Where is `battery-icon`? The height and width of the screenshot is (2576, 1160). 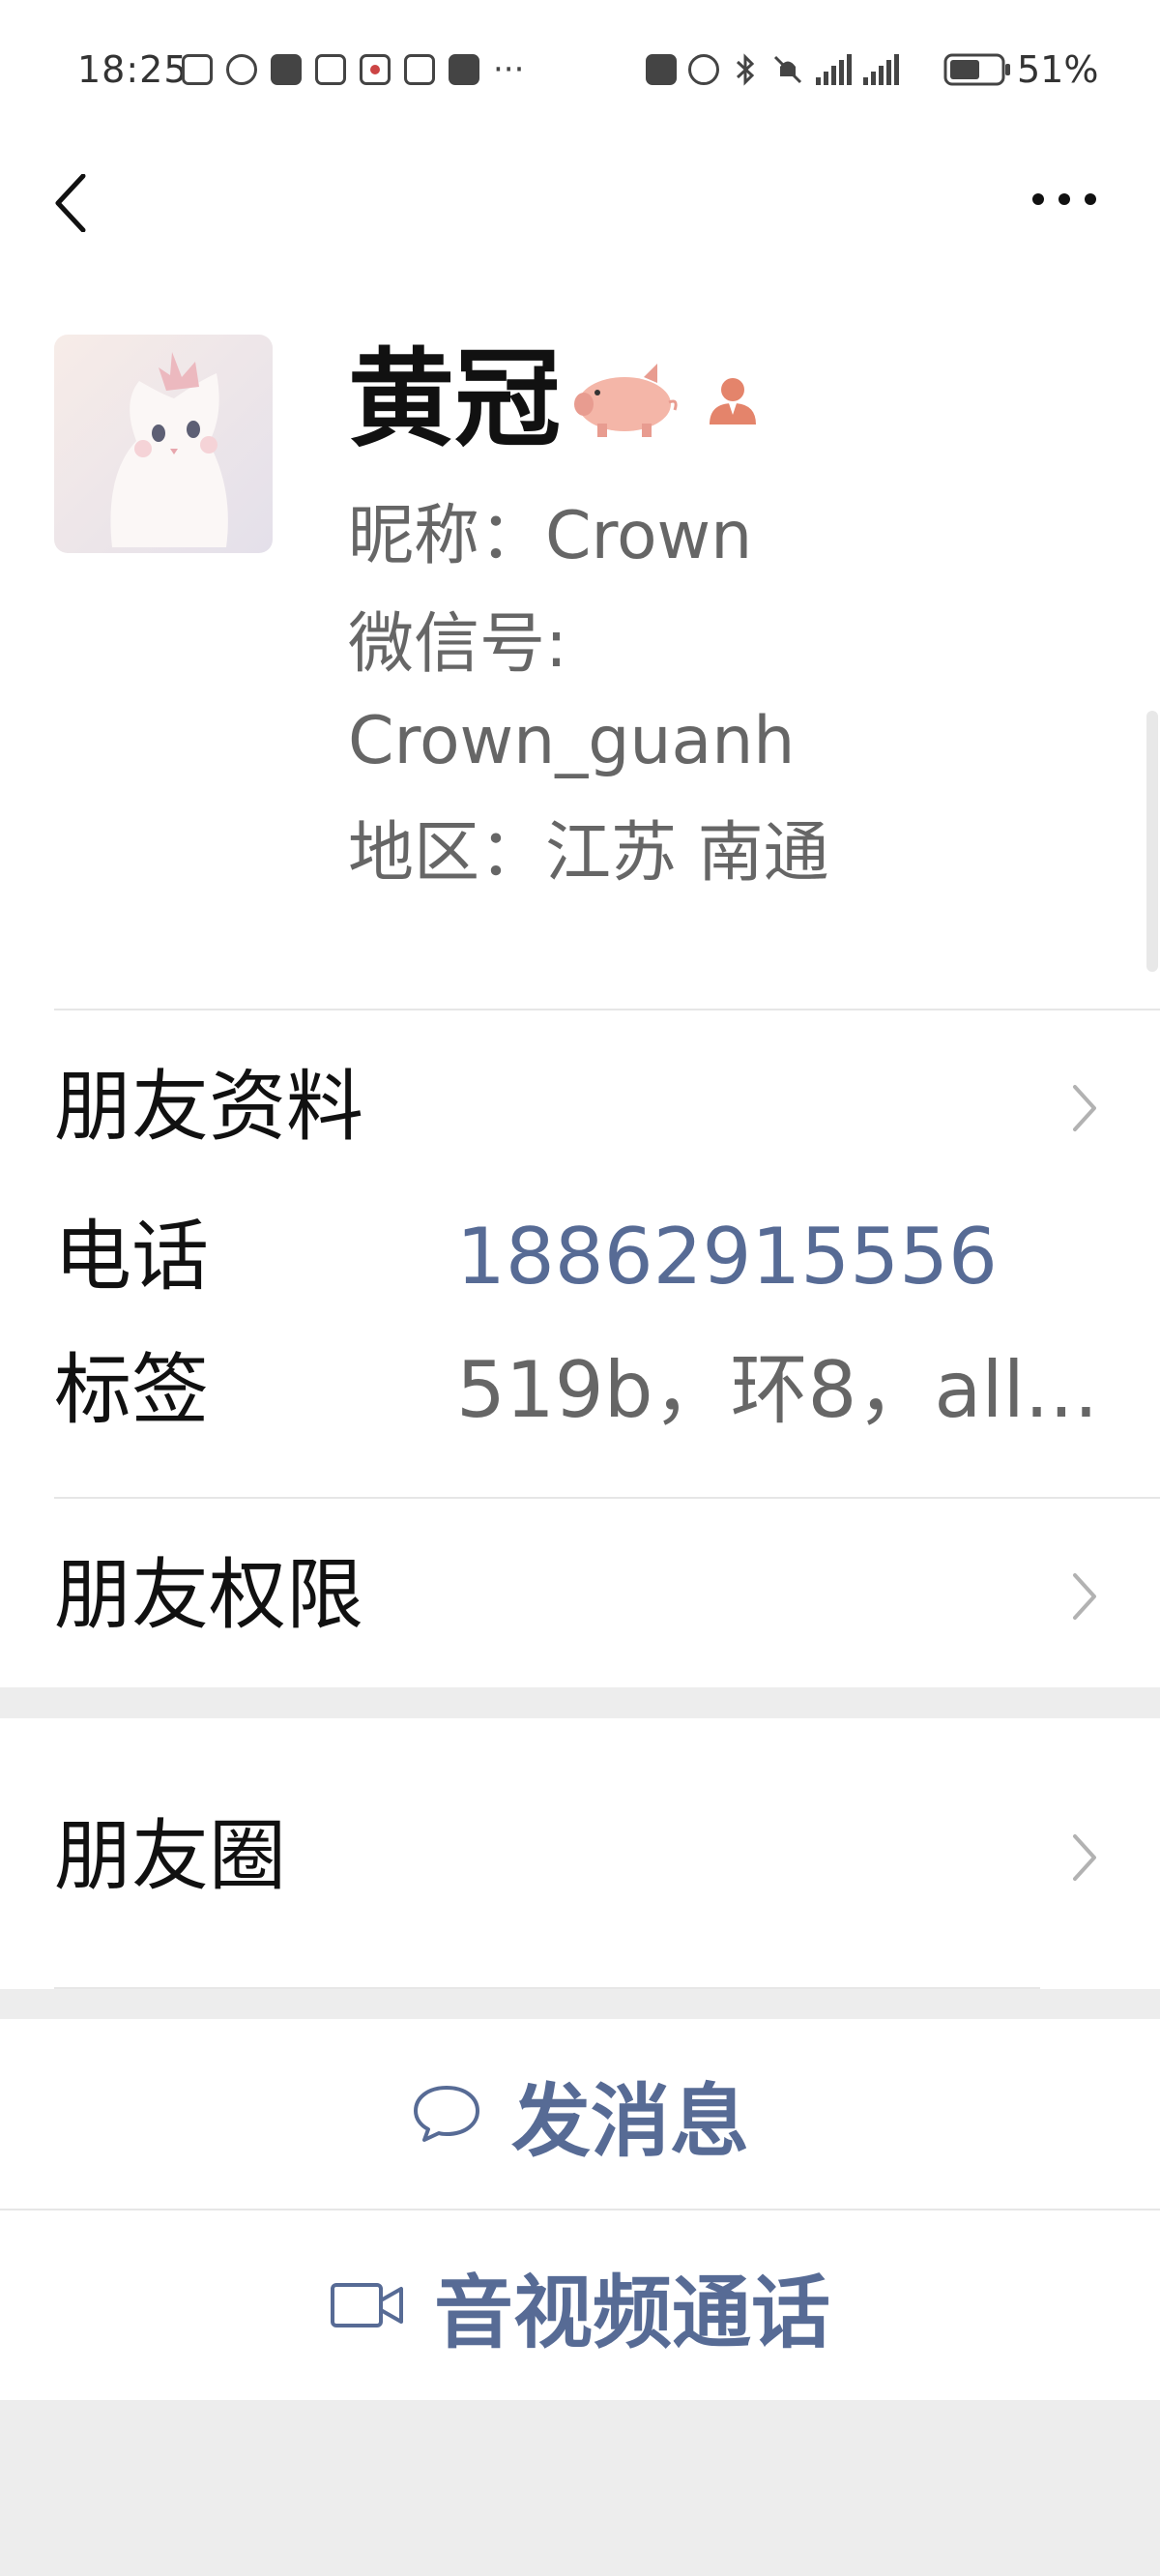
battery-icon is located at coordinates (976, 69).